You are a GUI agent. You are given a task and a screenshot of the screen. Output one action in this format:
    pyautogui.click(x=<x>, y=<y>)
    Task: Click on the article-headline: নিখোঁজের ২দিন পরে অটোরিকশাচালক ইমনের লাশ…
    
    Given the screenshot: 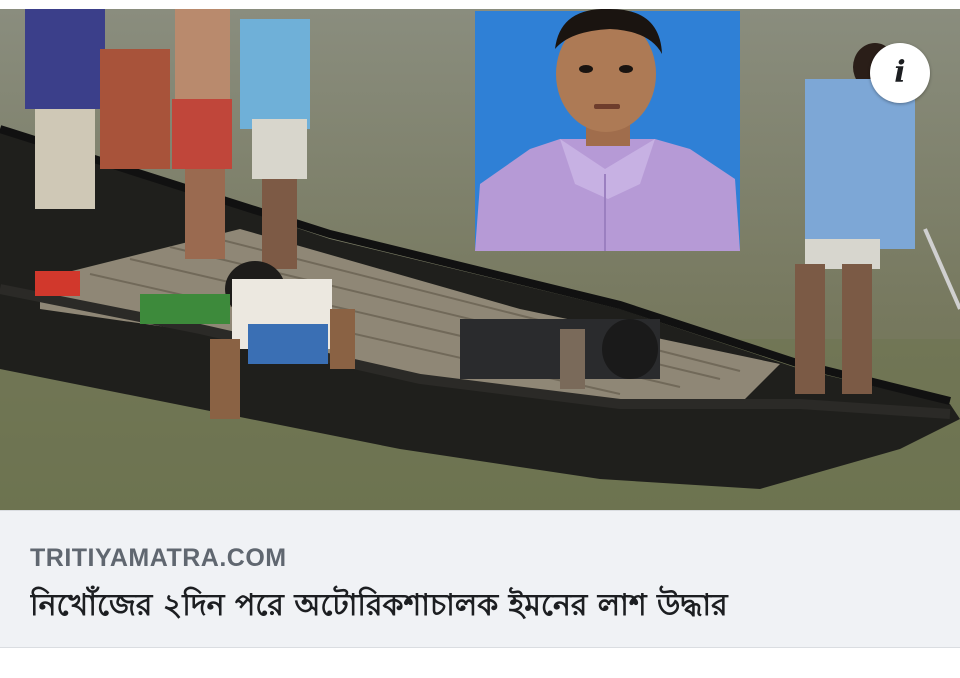 What is the action you would take?
    pyautogui.click(x=480, y=606)
    